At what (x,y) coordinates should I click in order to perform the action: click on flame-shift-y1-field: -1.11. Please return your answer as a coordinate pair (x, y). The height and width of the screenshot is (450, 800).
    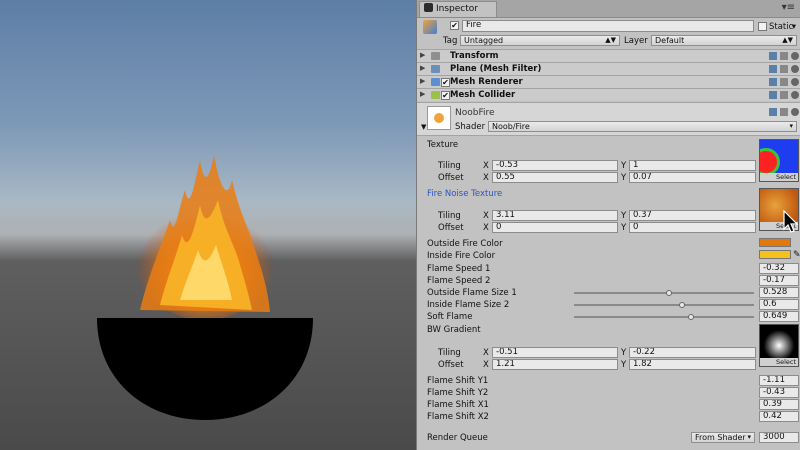
    Looking at the image, I should click on (779, 380).